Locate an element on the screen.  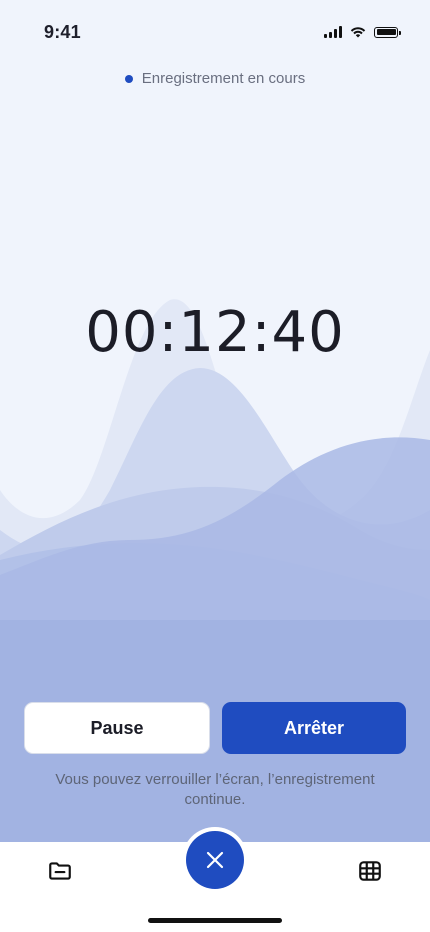
status-icons is located at coordinates (362, 32).